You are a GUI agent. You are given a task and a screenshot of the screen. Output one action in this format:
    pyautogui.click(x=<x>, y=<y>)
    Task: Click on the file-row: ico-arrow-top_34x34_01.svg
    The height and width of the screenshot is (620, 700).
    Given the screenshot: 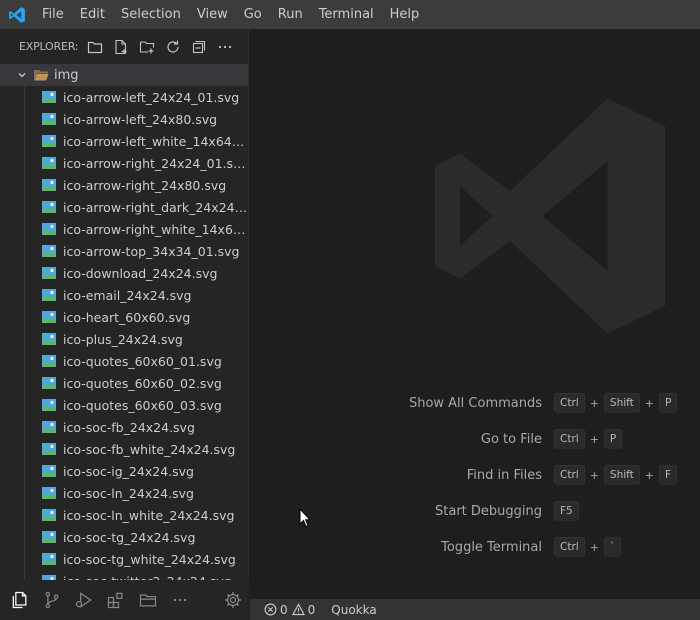 What is the action you would take?
    pyautogui.click(x=124, y=251)
    